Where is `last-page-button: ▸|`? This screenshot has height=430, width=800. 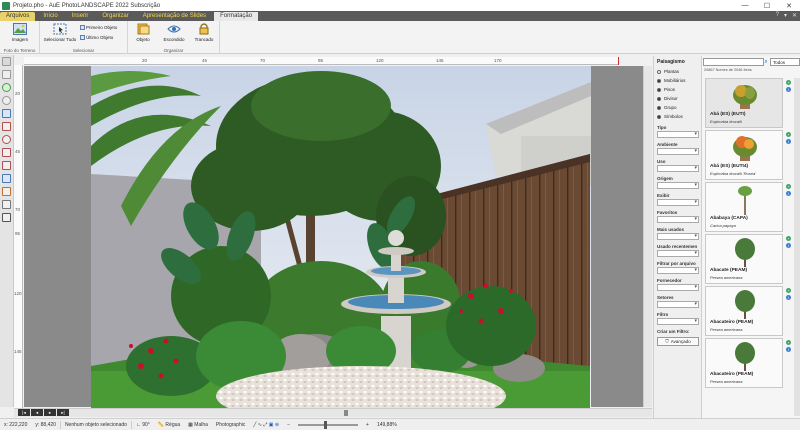 last-page-button: ▸| is located at coordinates (63, 412).